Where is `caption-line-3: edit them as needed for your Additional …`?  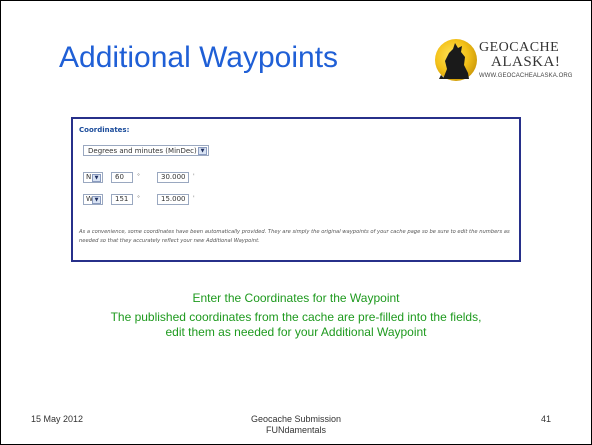 caption-line-3: edit them as needed for your Additional … is located at coordinates (296, 332).